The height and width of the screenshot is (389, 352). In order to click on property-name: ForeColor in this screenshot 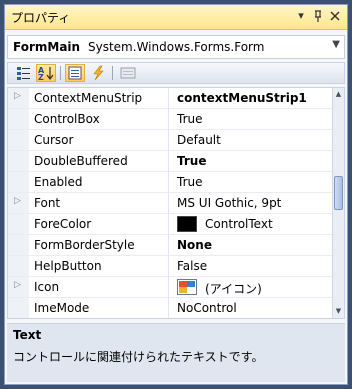, I will do `click(63, 224)`.